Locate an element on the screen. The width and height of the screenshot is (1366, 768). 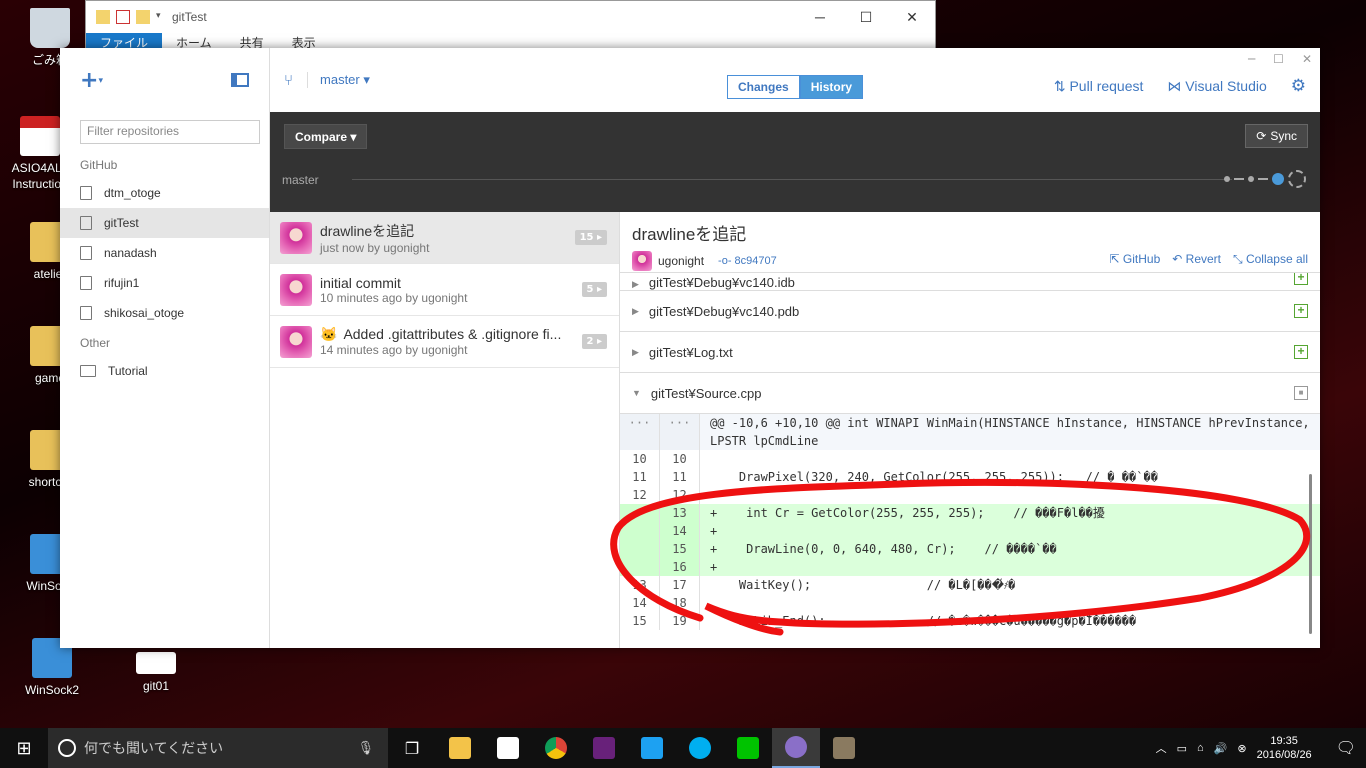
window-controls: ─ ☐ ✕ is located at coordinates (1280, 59).